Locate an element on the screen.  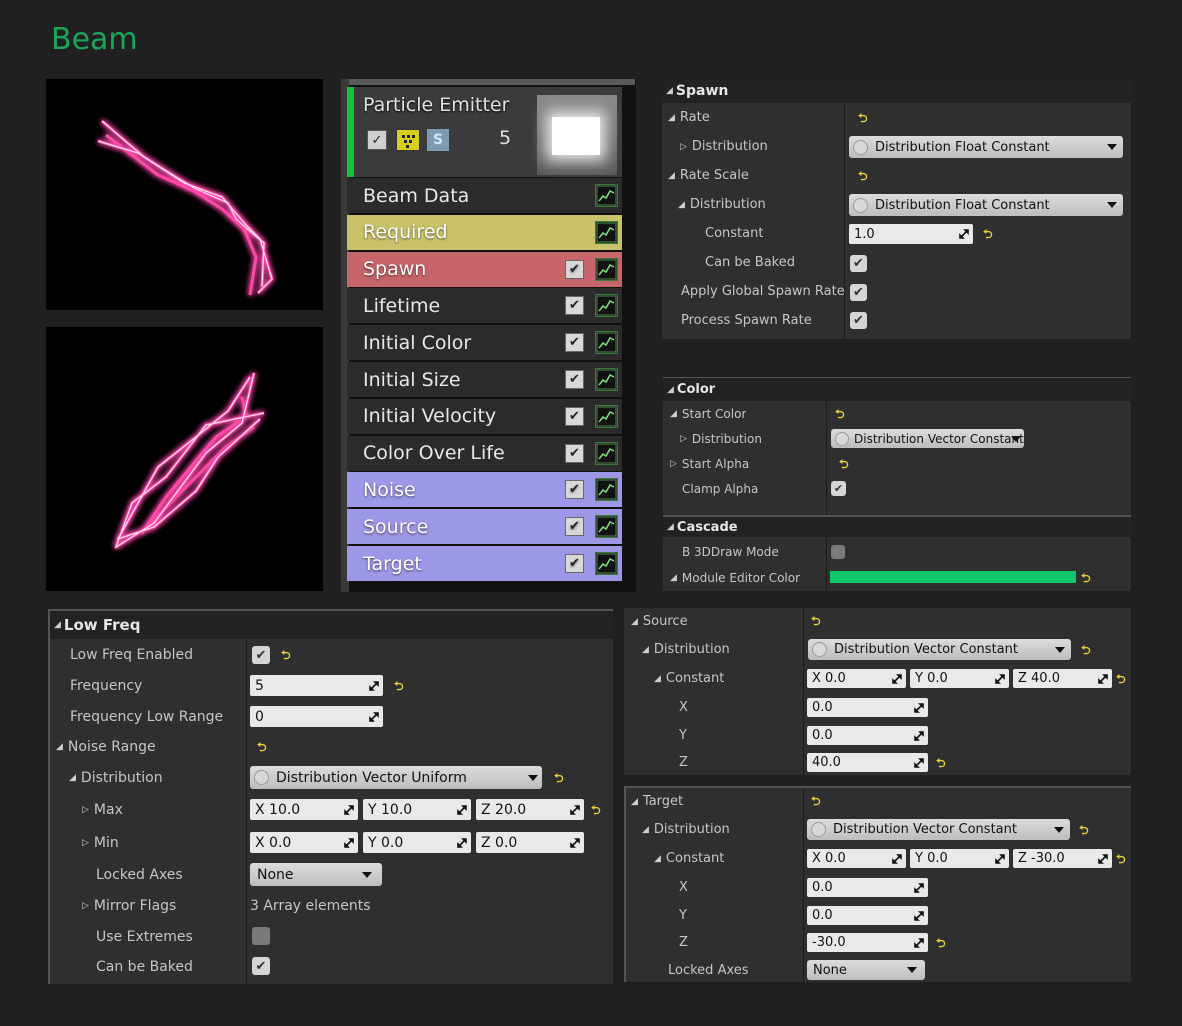
target-distribution-dropdown: Distribution Vector Constant is located at coordinates (938, 829).